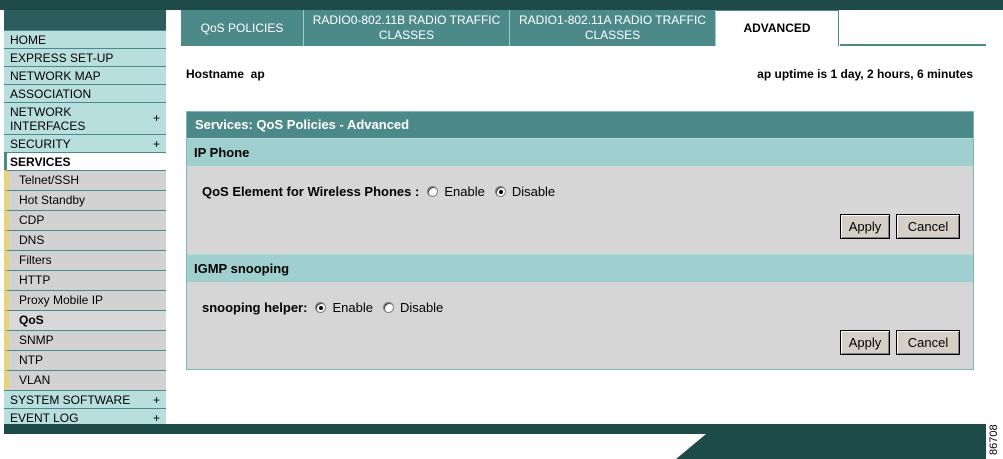  What do you see at coordinates (35, 380) in the screenshot?
I see `sidebar-subitem-label: VLAN` at bounding box center [35, 380].